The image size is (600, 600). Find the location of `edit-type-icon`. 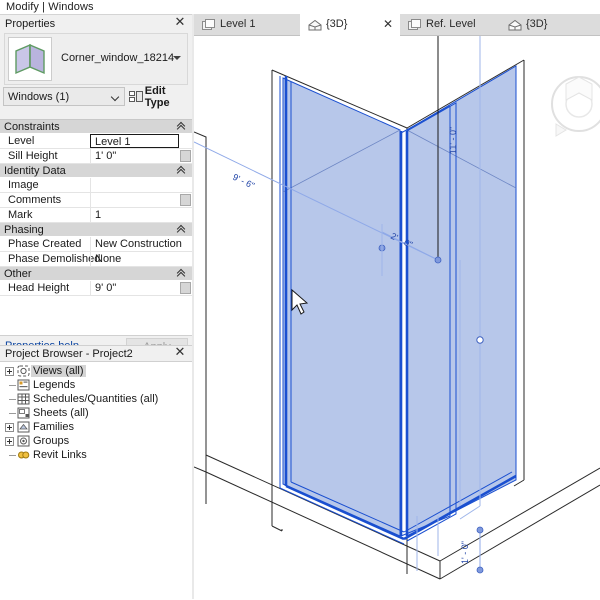

edit-type-icon is located at coordinates (136, 96).